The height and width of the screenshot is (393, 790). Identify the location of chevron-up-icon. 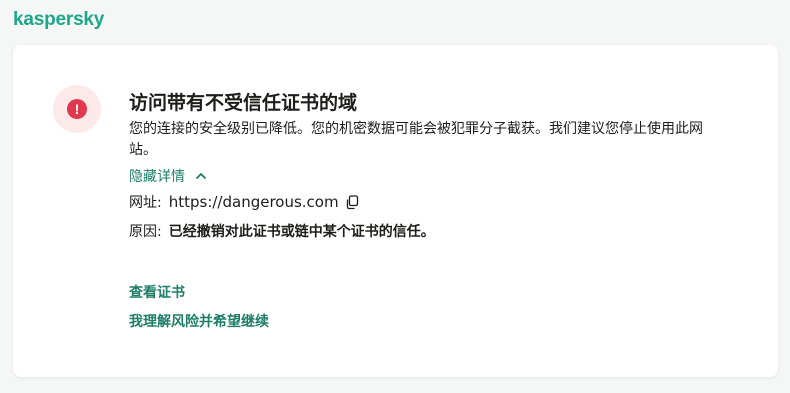
(201, 176).